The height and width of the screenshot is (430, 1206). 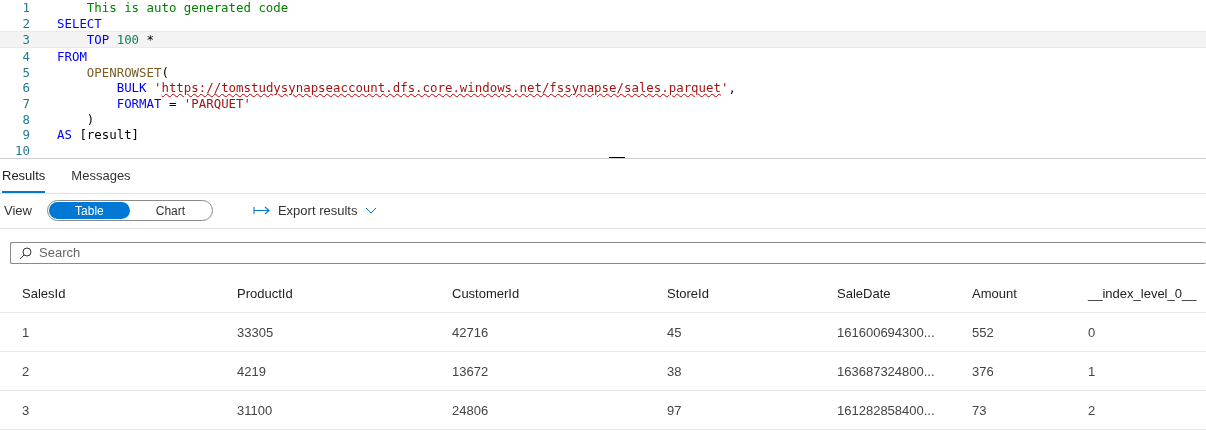 What do you see at coordinates (537, 371) in the screenshot?
I see `table-cell: 13672` at bounding box center [537, 371].